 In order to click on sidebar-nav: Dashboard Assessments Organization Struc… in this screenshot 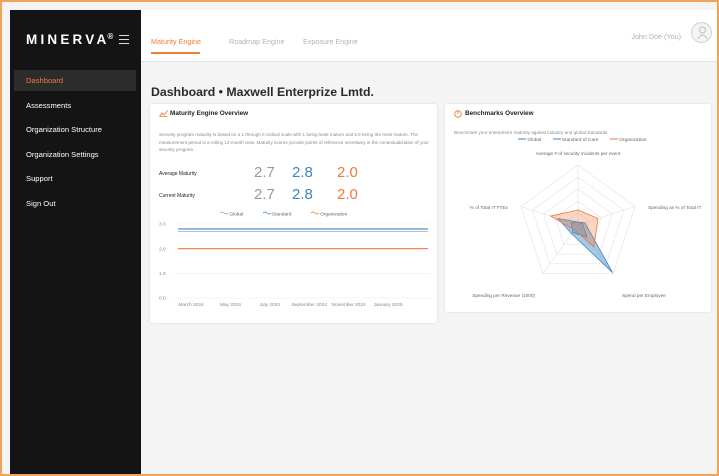, I will do `click(75, 143)`.